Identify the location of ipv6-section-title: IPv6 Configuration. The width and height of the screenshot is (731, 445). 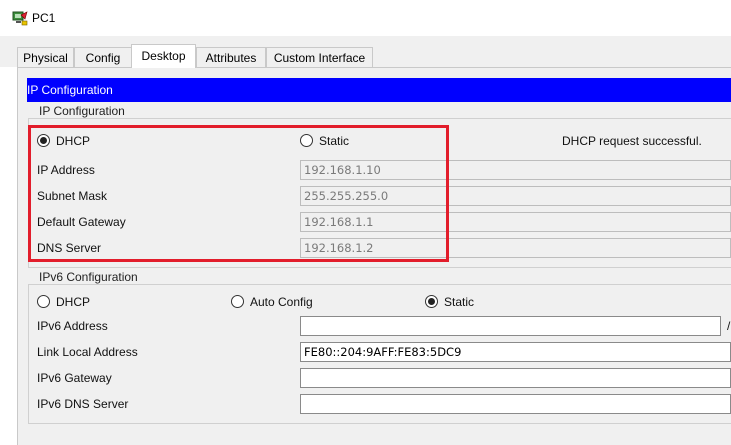
(88, 277).